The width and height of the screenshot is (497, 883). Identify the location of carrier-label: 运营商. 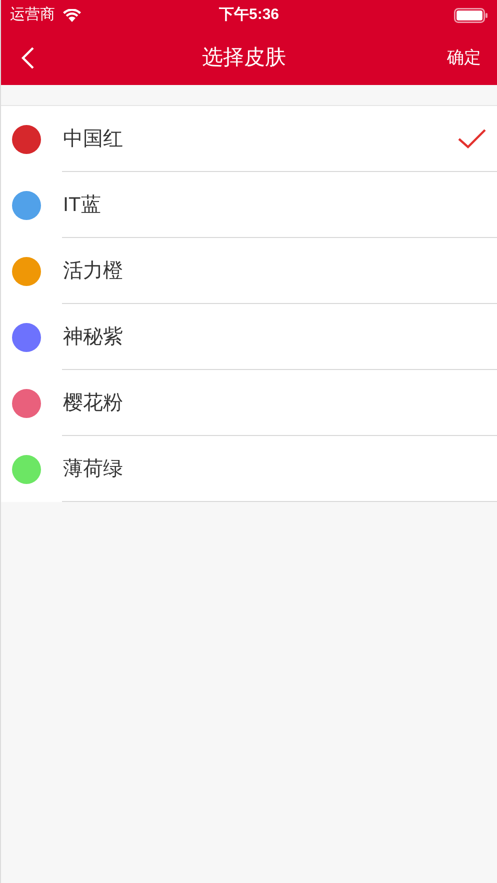
(32, 14).